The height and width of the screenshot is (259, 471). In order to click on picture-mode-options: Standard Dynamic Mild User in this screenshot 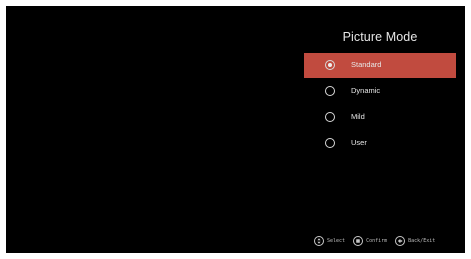, I will do `click(380, 105)`.